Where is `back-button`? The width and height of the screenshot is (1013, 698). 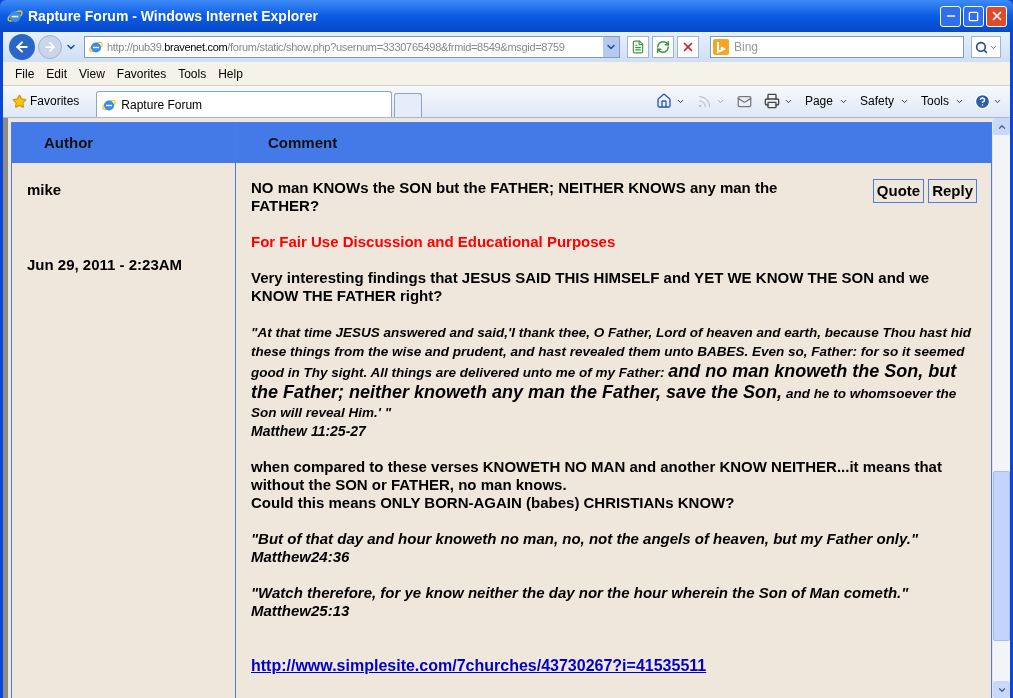 back-button is located at coordinates (22, 47).